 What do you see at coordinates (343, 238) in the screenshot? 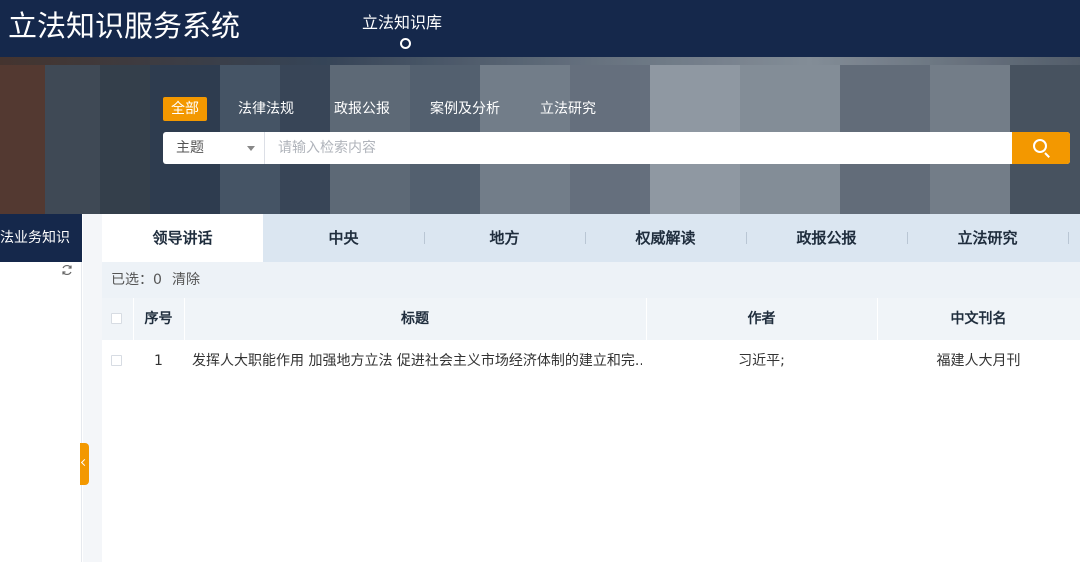
I see `tab-central: 中央` at bounding box center [343, 238].